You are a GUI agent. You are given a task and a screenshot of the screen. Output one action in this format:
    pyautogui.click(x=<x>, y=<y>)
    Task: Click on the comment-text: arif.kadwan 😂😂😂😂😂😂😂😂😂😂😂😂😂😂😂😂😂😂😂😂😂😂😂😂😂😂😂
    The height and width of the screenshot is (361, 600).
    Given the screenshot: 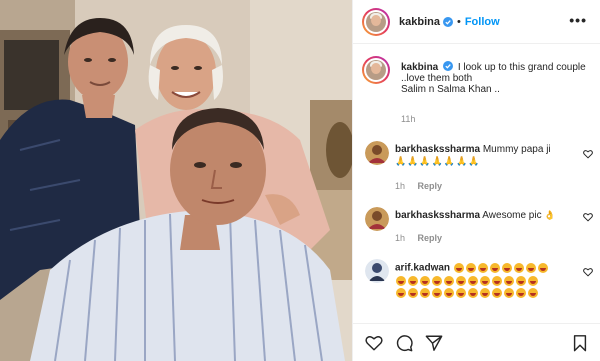 What is the action you would take?
    pyautogui.click(x=475, y=281)
    